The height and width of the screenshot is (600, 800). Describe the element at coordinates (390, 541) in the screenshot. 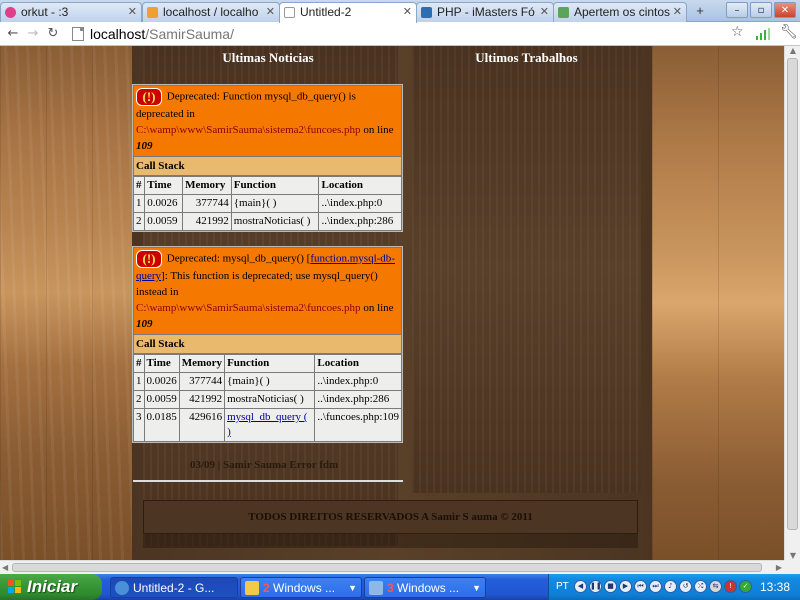

I see `footer-shadow` at that location.